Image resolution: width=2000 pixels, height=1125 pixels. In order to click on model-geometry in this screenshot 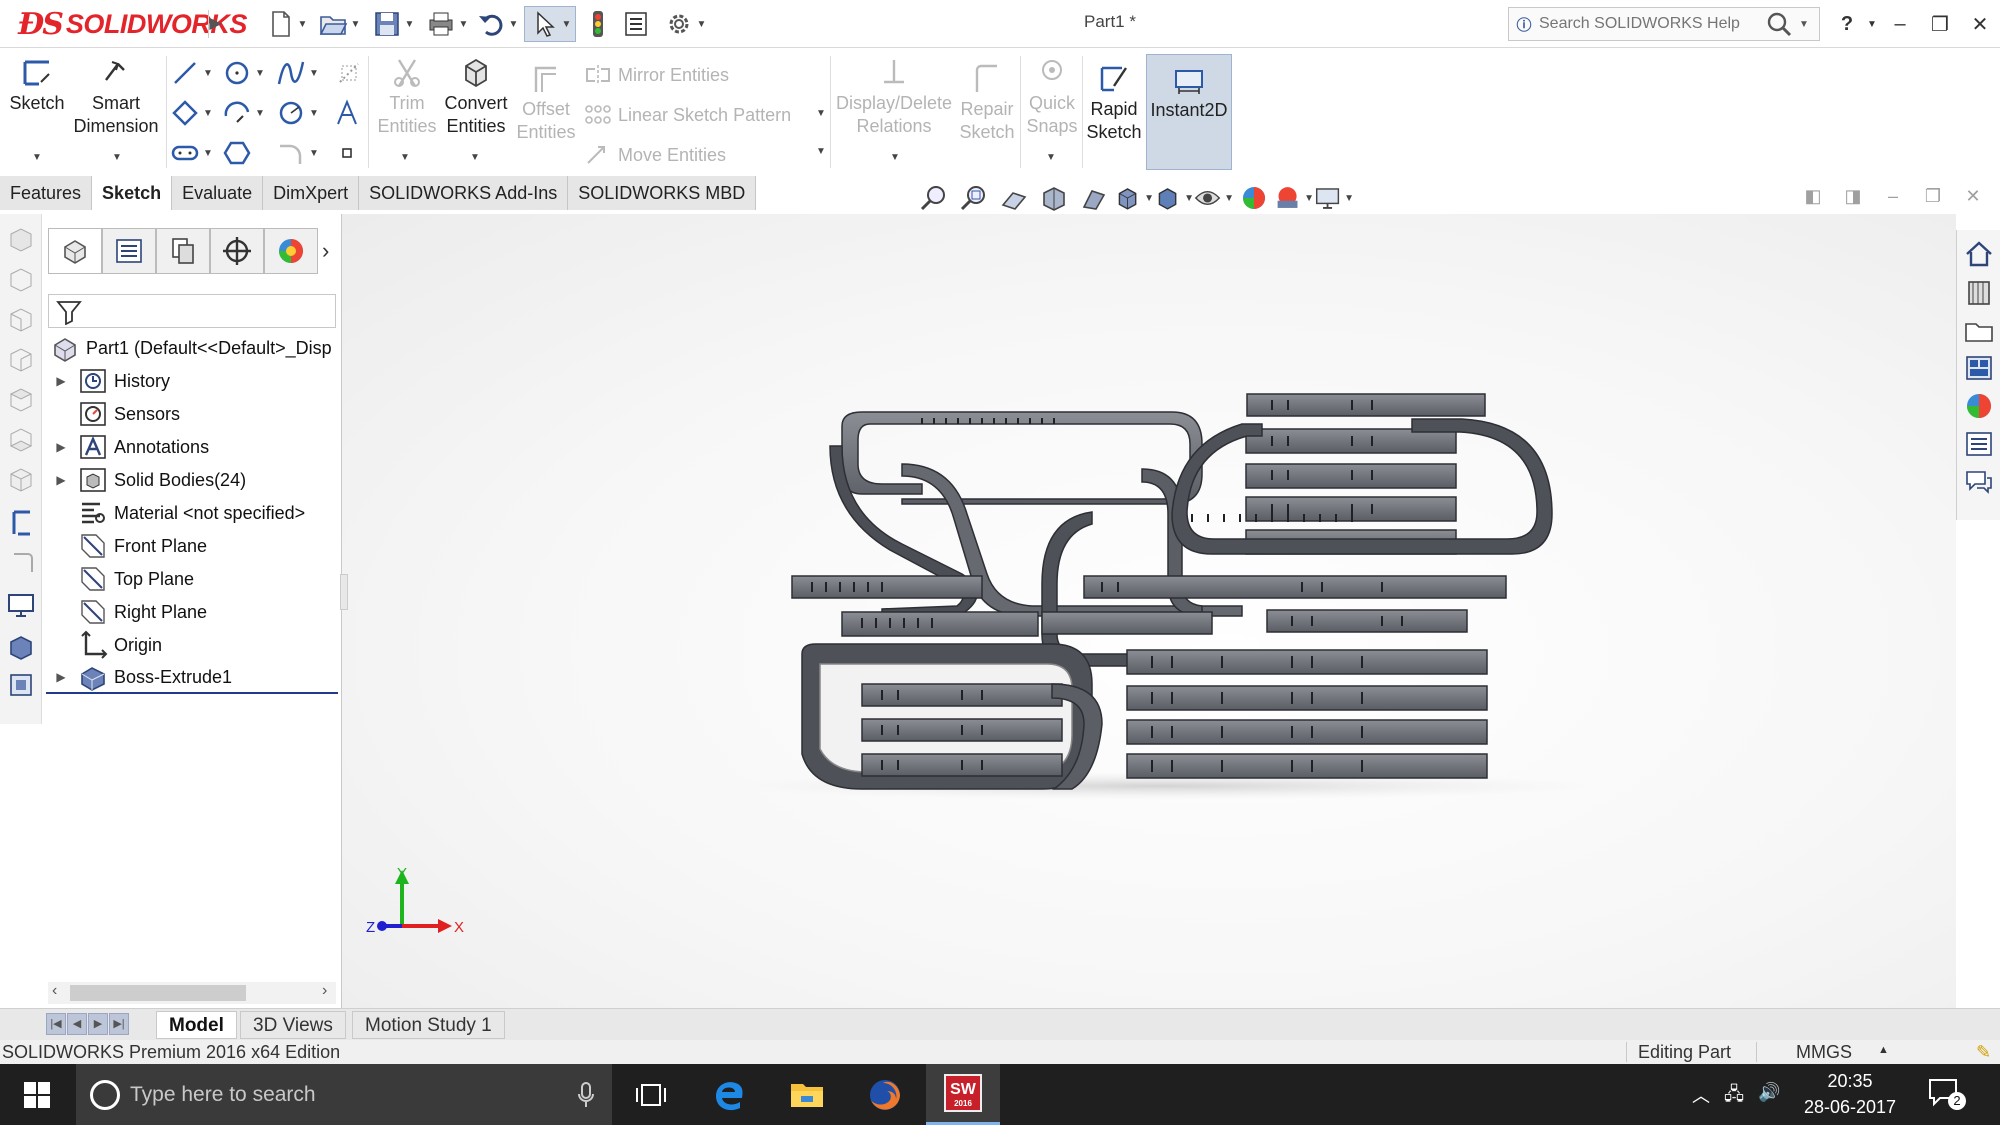, I will do `click(1172, 591)`.